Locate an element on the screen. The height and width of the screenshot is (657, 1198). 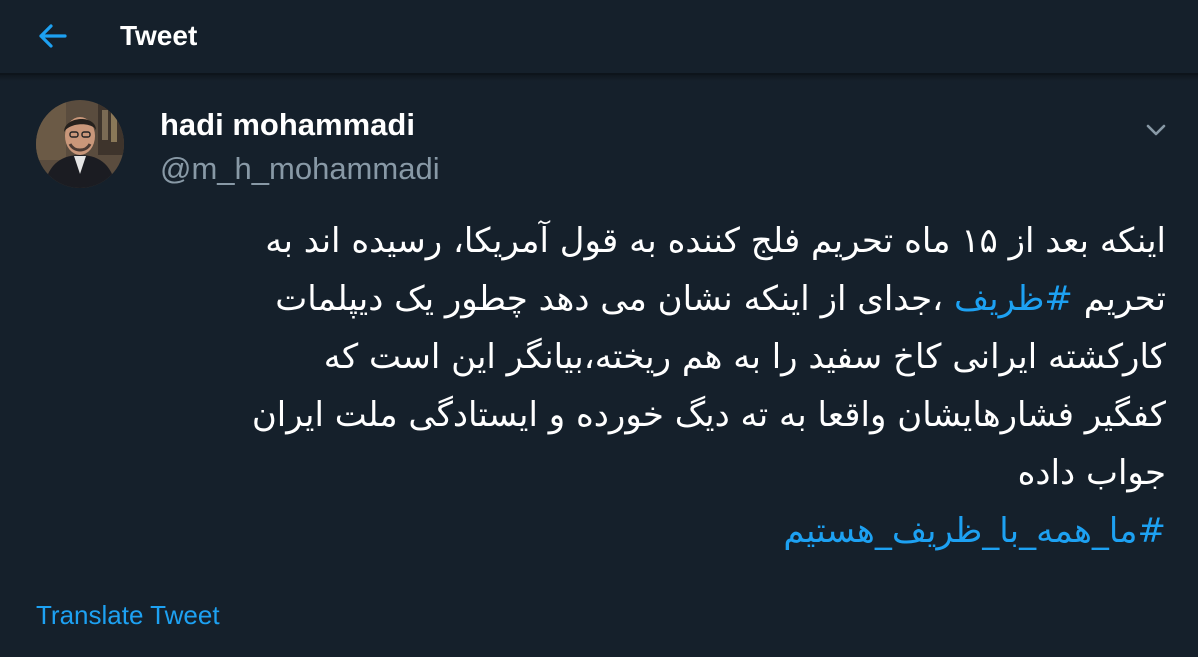
chevron-down-icon is located at coordinates (1156, 130).